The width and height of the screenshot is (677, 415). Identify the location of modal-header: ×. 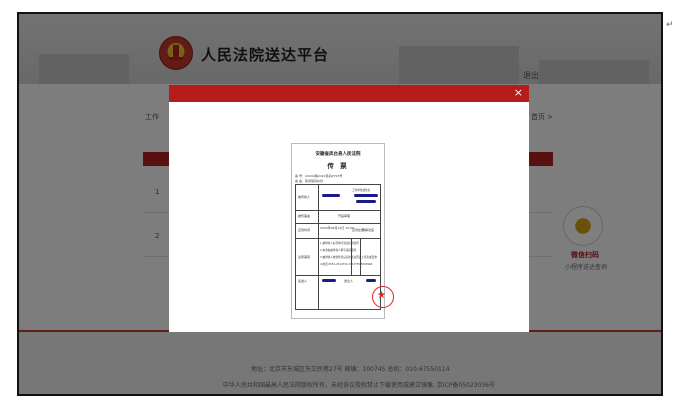
(349, 93).